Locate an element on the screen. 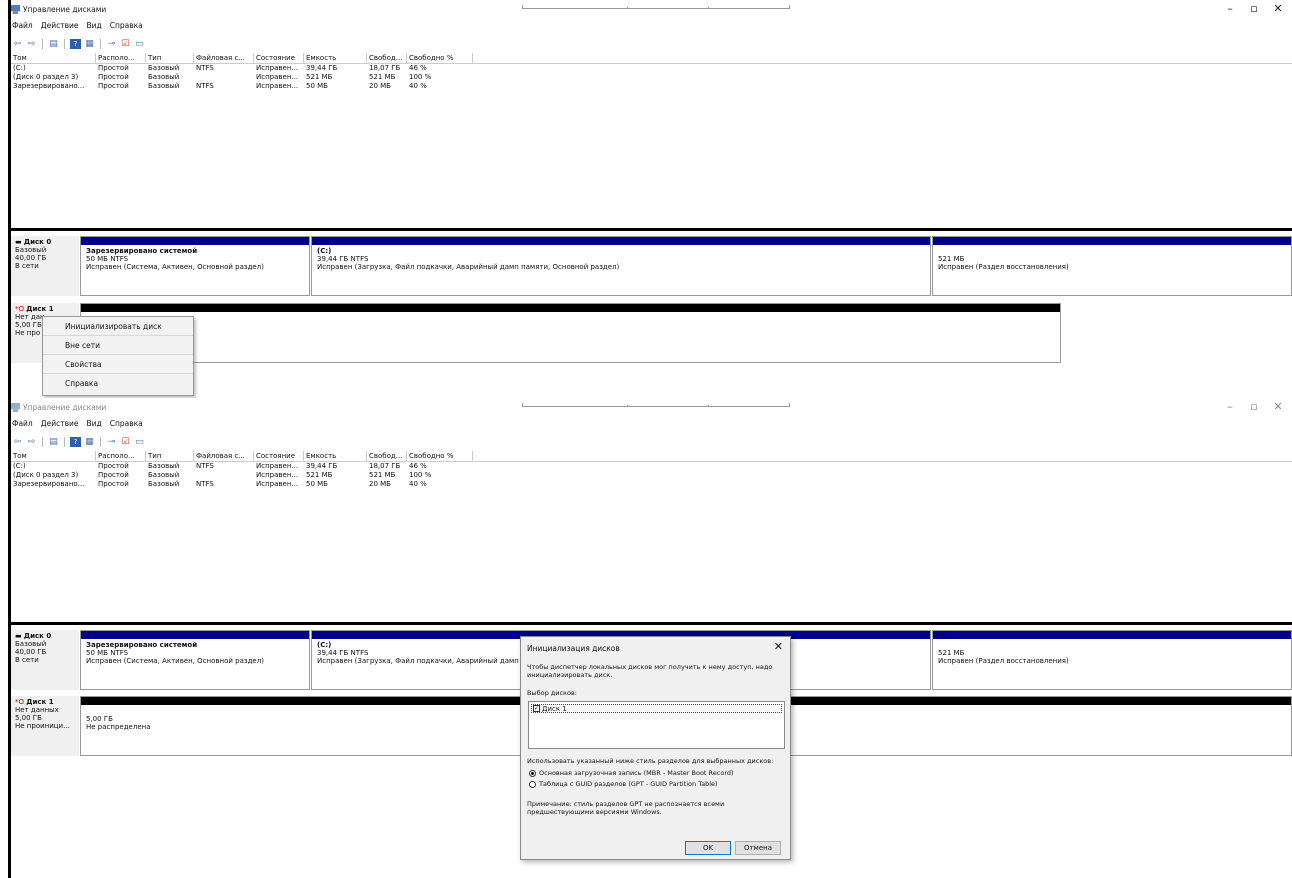 The width and height of the screenshot is (1292, 878). checkbox-icon: ✓ is located at coordinates (536, 708).